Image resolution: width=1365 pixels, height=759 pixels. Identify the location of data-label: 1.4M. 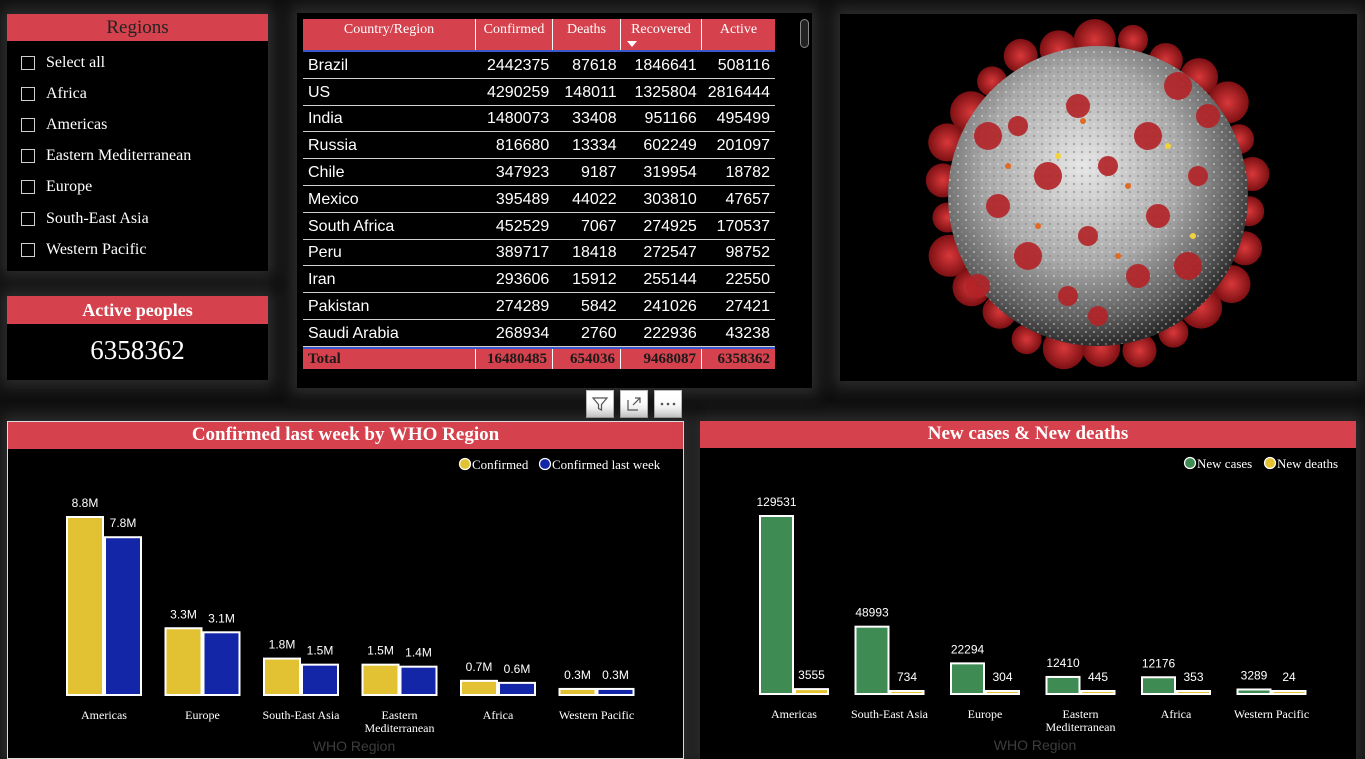
(418, 653).